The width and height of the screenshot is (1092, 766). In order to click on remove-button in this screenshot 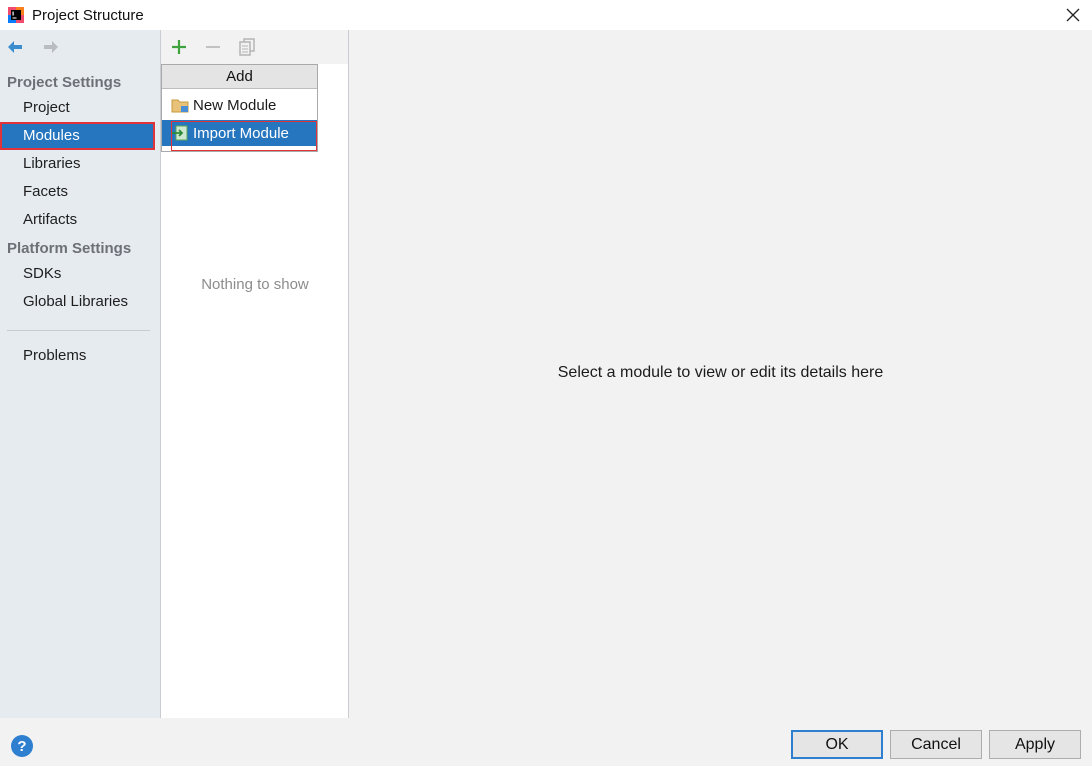, I will do `click(213, 47)`.